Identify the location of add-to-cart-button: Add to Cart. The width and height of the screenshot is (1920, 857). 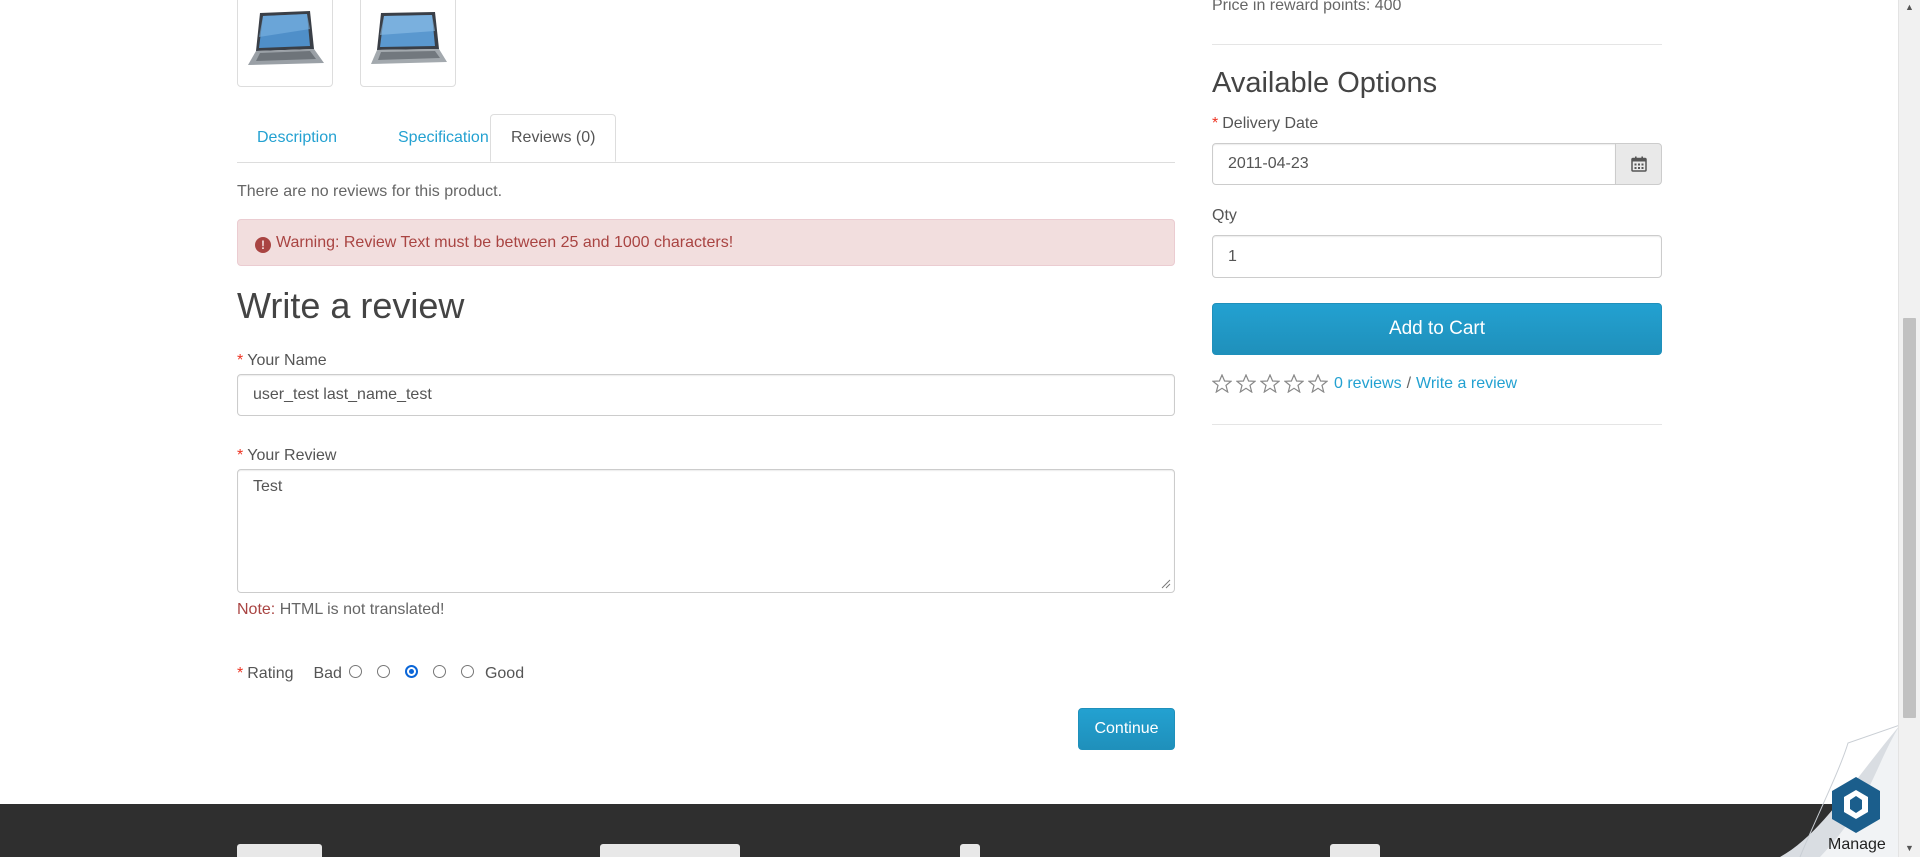
(1437, 329).